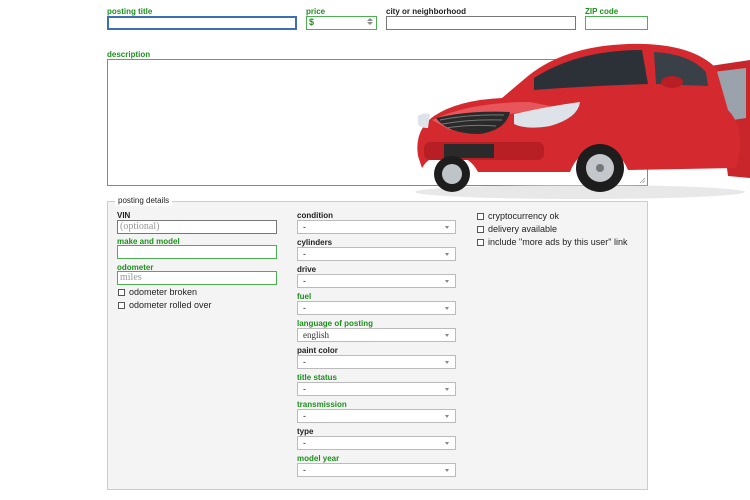 The height and width of the screenshot is (500, 750). What do you see at coordinates (304, 227) in the screenshot?
I see `condition-select-value: -` at bounding box center [304, 227].